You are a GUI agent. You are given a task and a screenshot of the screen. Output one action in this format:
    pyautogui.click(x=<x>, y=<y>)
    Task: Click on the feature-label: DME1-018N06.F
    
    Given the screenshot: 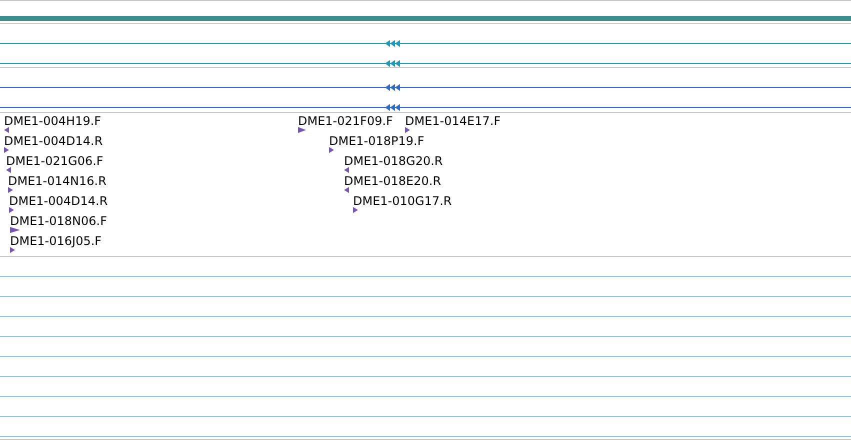 What is the action you would take?
    pyautogui.click(x=59, y=221)
    